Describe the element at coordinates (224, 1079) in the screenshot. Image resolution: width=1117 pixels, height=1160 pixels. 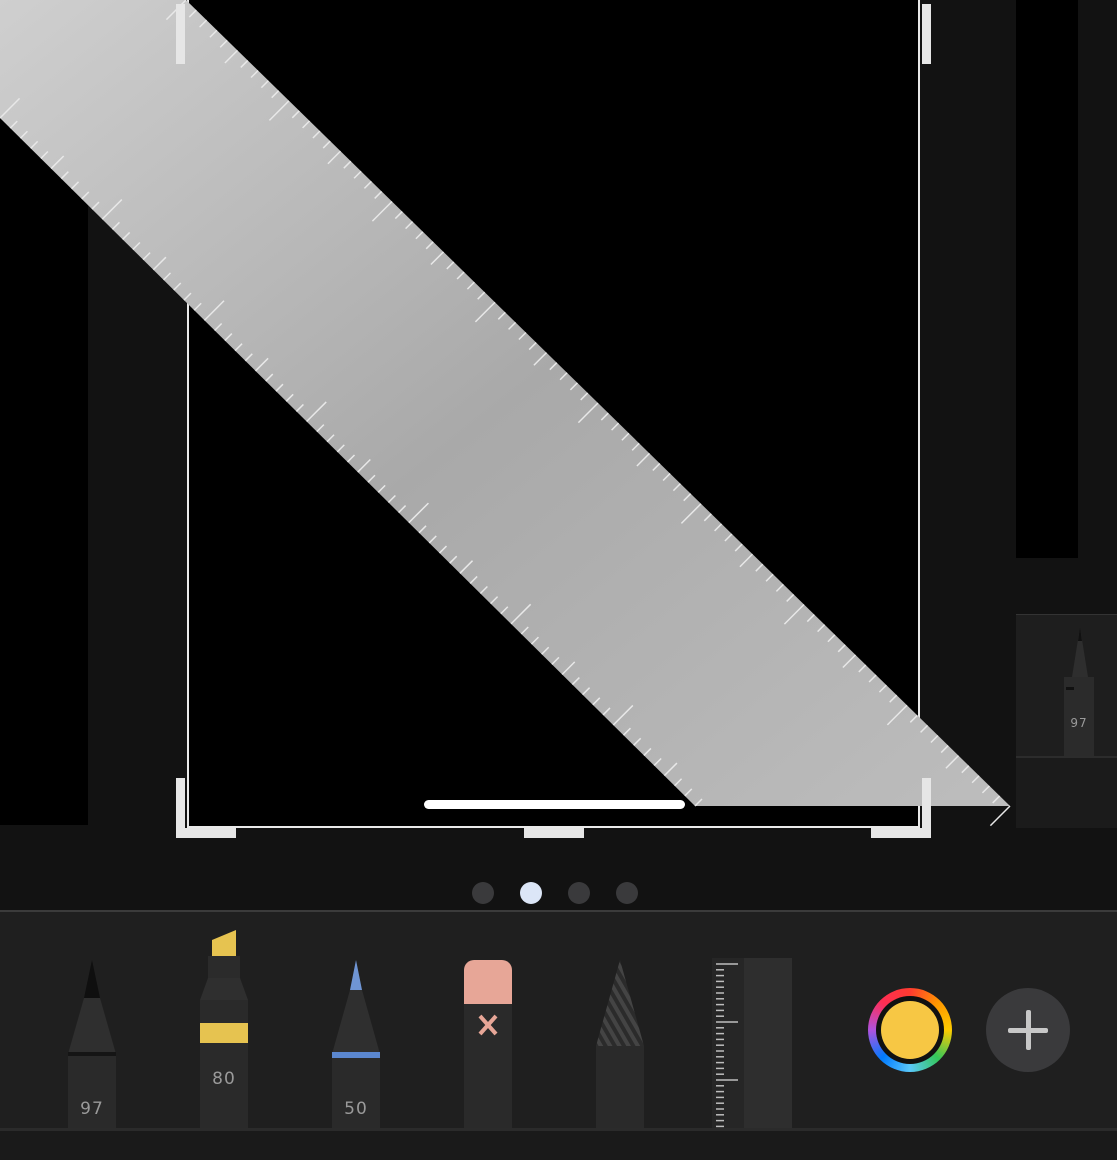
I see `marker-width-label: 80` at that location.